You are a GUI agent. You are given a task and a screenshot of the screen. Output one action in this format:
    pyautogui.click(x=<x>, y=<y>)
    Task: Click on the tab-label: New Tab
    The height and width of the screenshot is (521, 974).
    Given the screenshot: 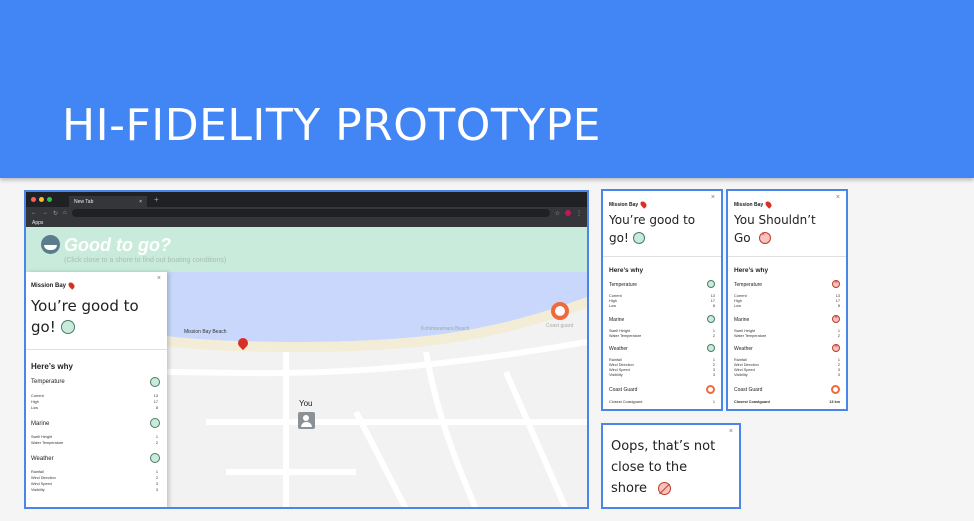 What is the action you would take?
    pyautogui.click(x=84, y=202)
    